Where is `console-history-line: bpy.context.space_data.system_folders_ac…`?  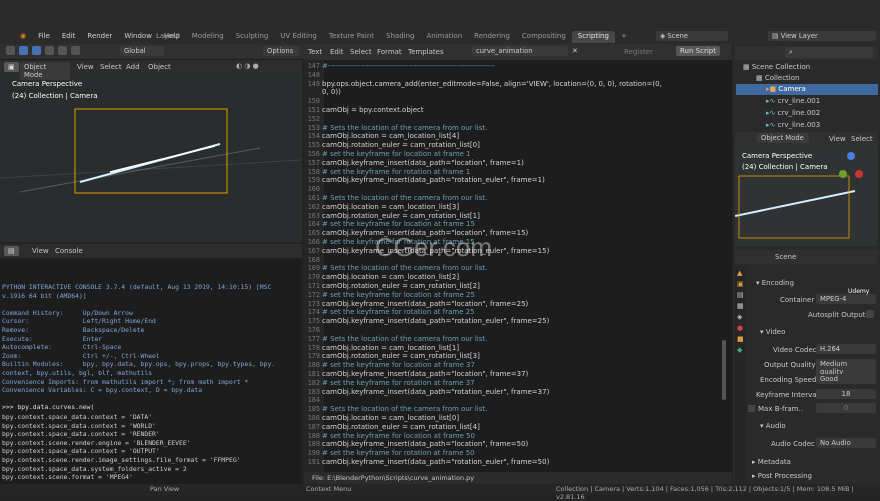
console-history-line: bpy.context.space_data.system_folders_ac… is located at coordinates (94, 469).